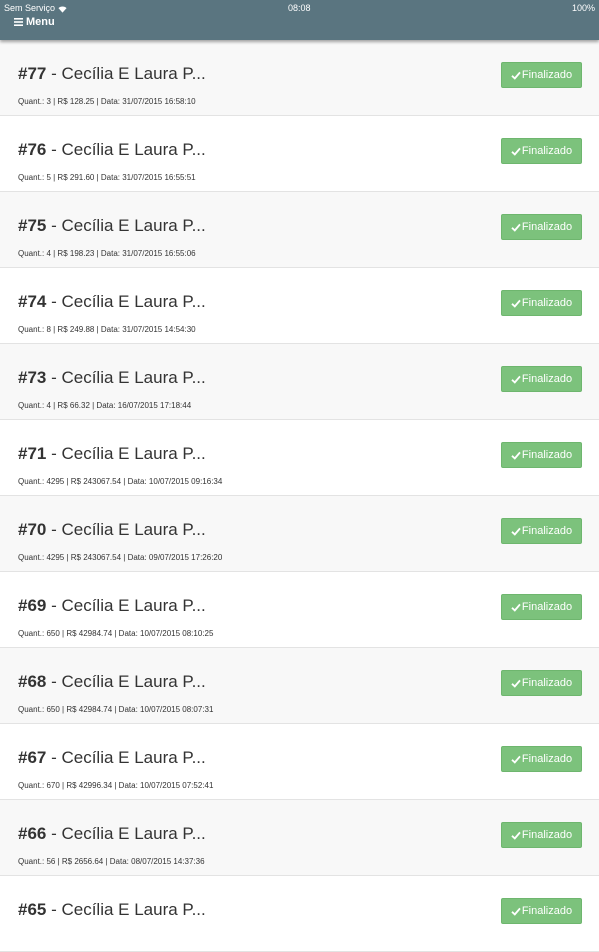 This screenshot has height=952, width=599. I want to click on order-number: #65, so click(32, 909).